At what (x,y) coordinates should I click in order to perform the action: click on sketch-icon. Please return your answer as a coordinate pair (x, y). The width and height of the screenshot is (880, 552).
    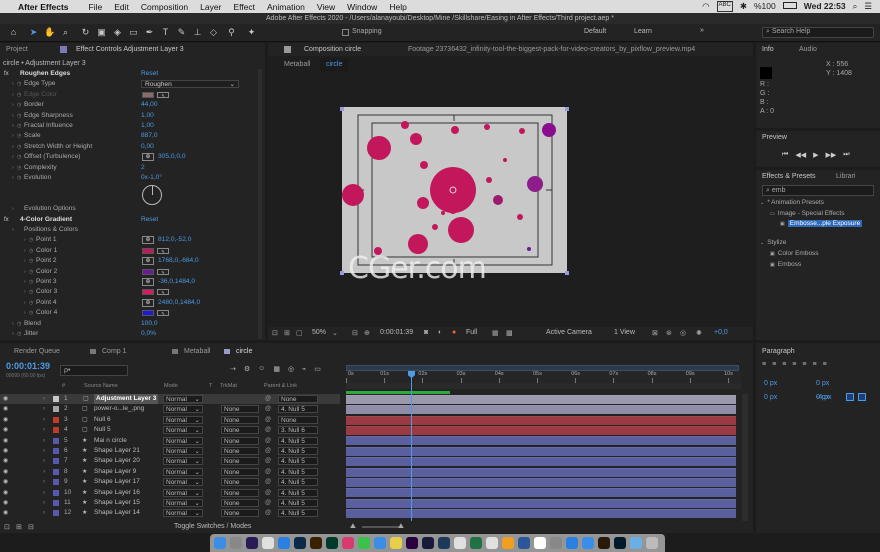
    Looking at the image, I should click on (508, 543).